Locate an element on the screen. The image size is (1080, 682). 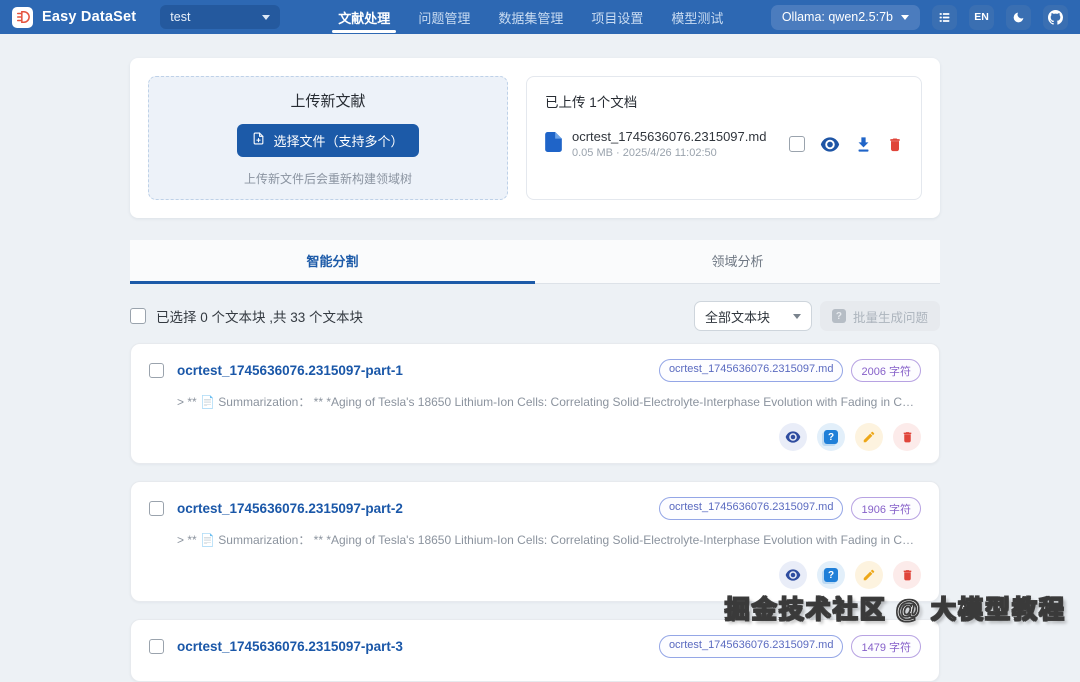
choose-files-button: 选择文件（支持多个） is located at coordinates (328, 140).